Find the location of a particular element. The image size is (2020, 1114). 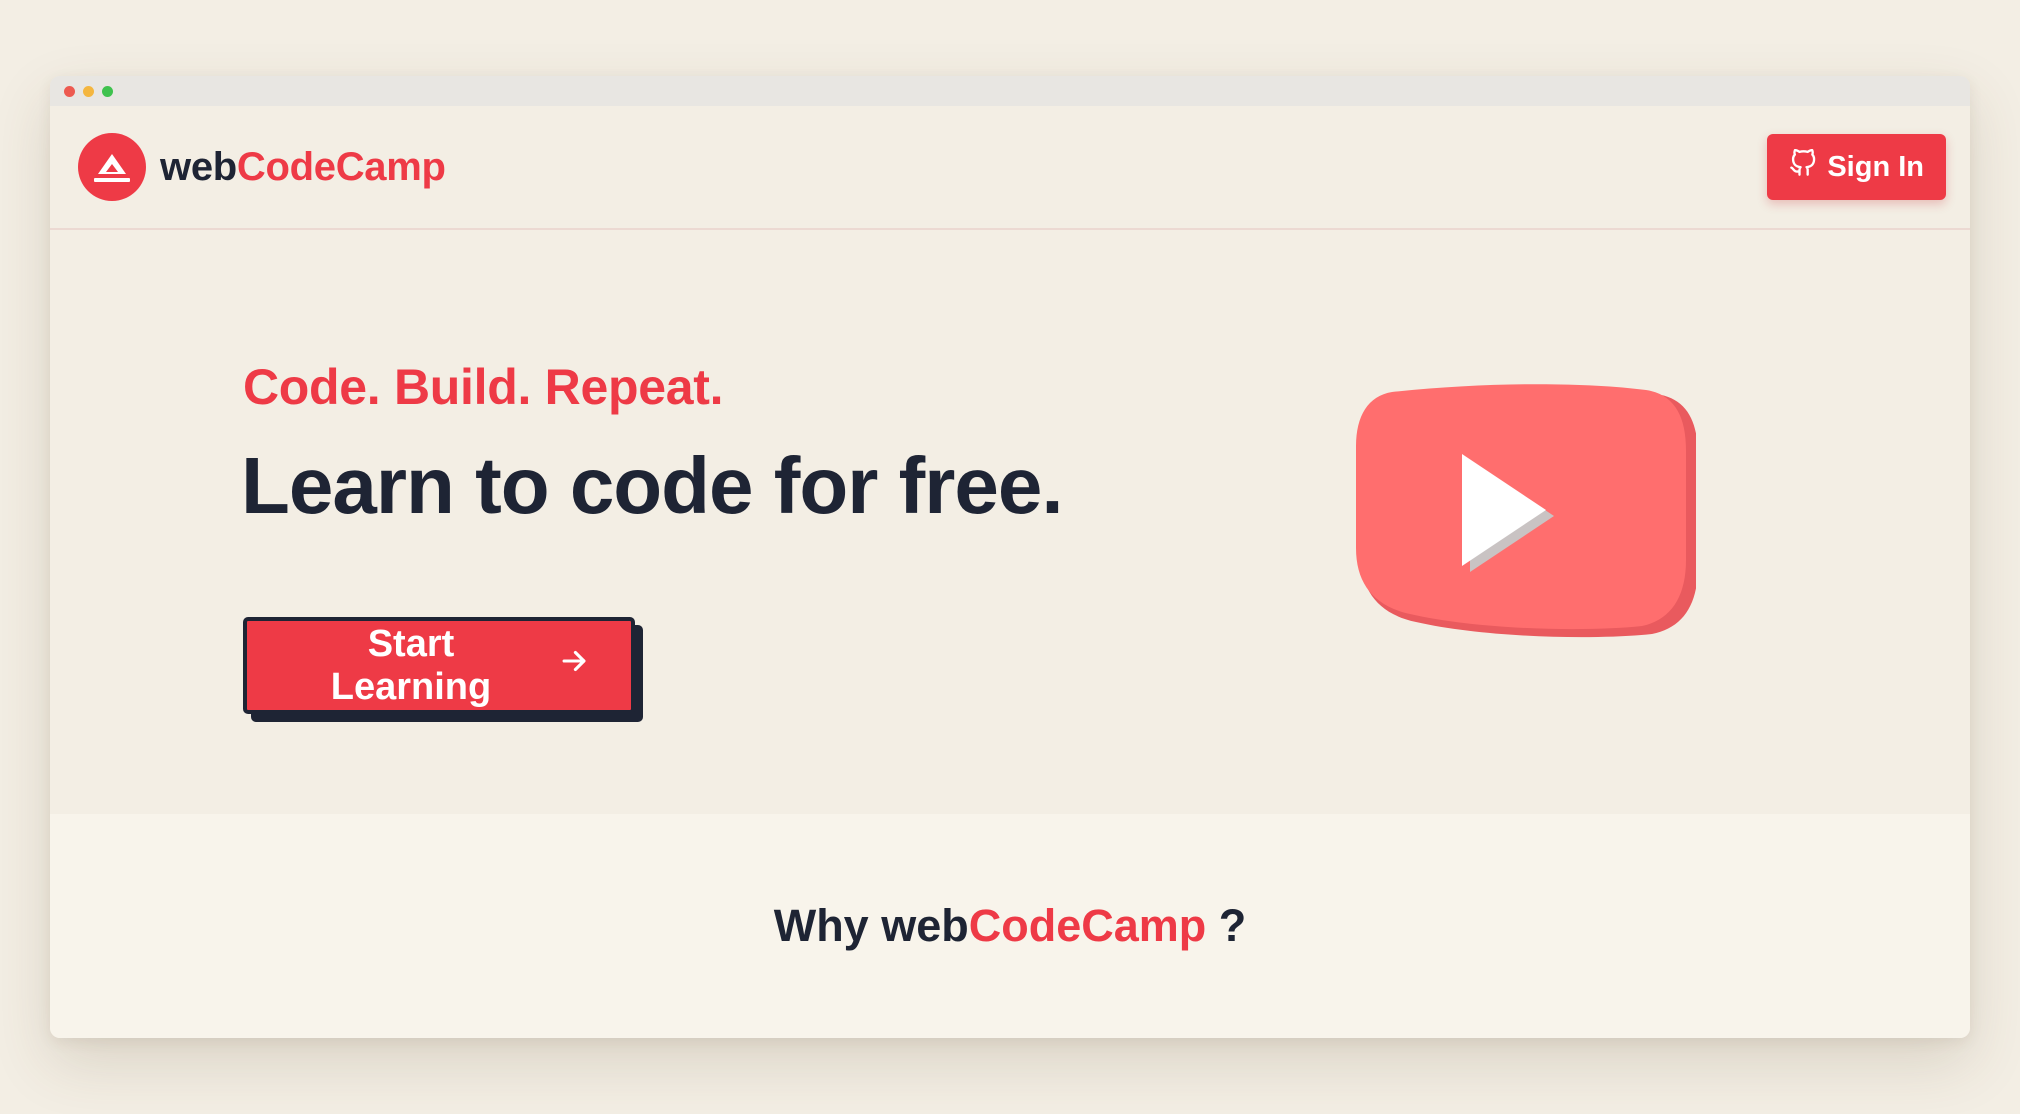

sign-in-button: Sign In is located at coordinates (1856, 167).